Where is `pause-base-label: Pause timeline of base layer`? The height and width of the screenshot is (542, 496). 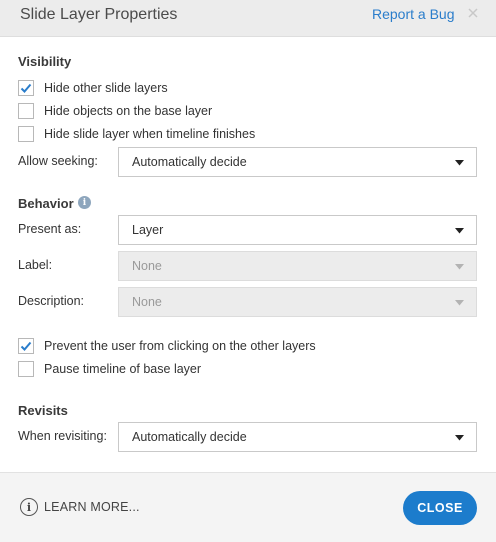
pause-base-label: Pause timeline of base layer is located at coordinates (123, 369).